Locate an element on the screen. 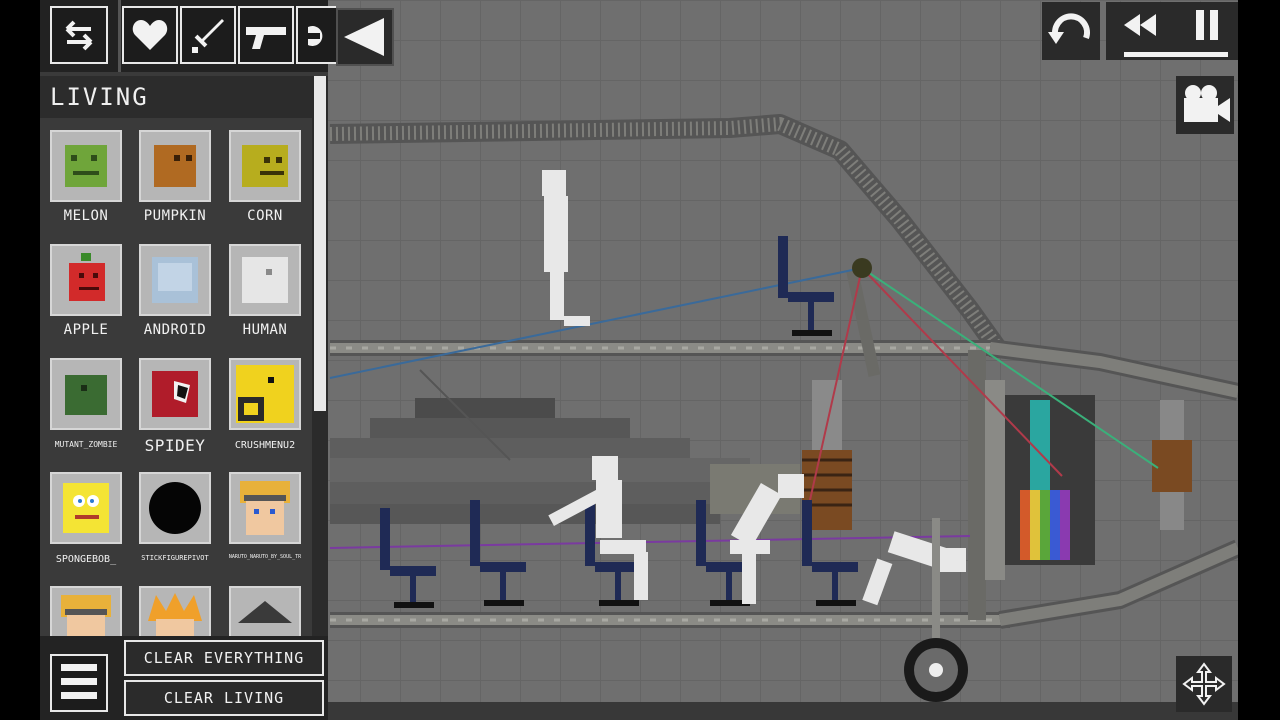 The height and width of the screenshot is (720, 1280). android-icon is located at coordinates (175, 280).